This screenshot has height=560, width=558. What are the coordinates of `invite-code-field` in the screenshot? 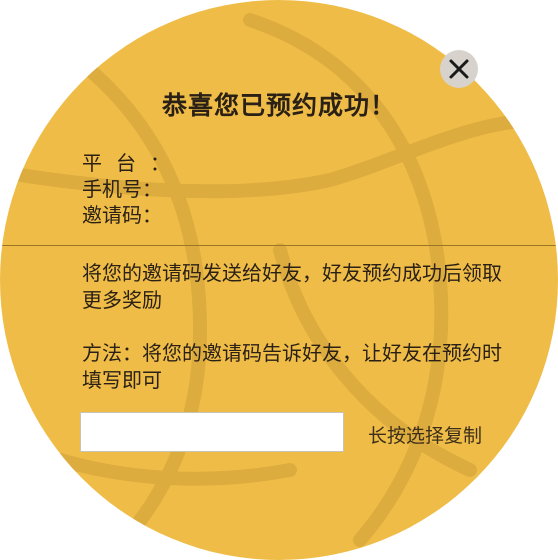 It's located at (212, 432).